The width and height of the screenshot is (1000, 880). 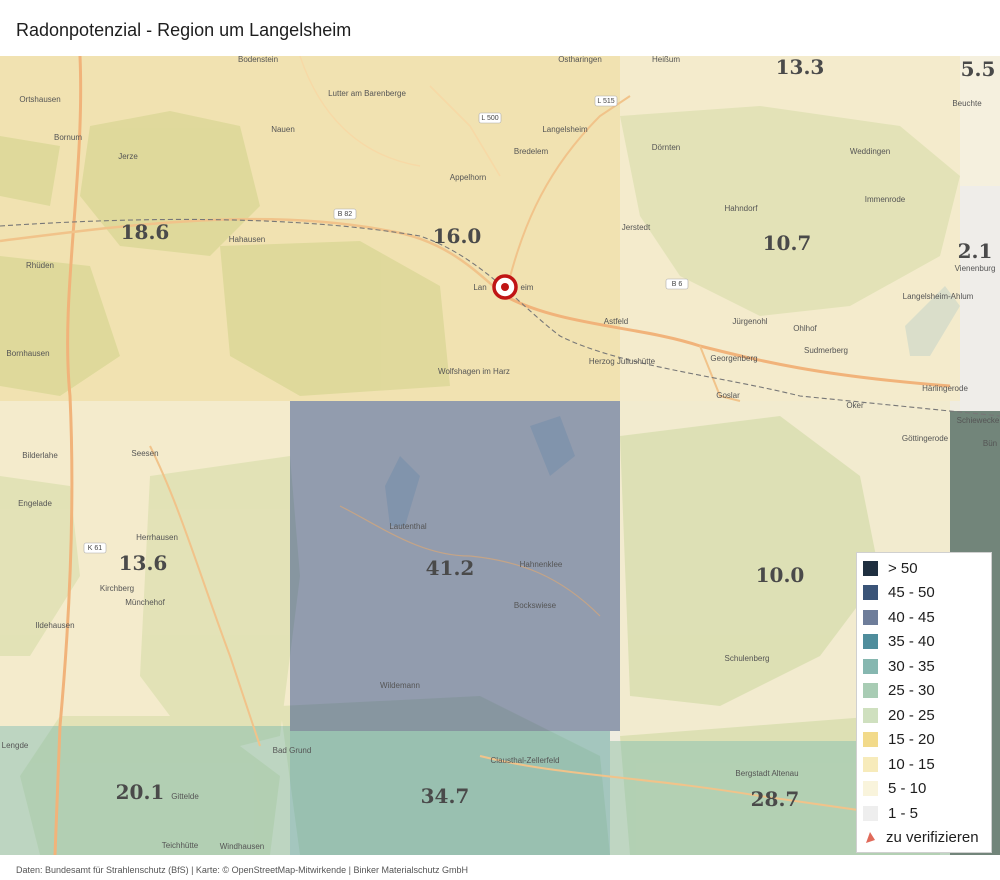 I want to click on radon-value-label: 28.7, so click(x=775, y=799).